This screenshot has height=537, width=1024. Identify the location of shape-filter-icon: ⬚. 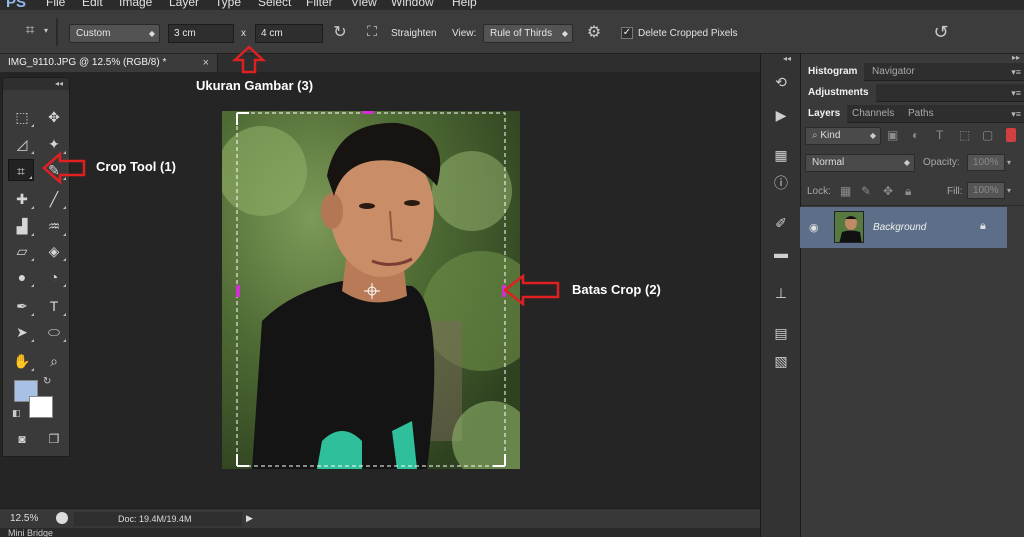
(964, 135).